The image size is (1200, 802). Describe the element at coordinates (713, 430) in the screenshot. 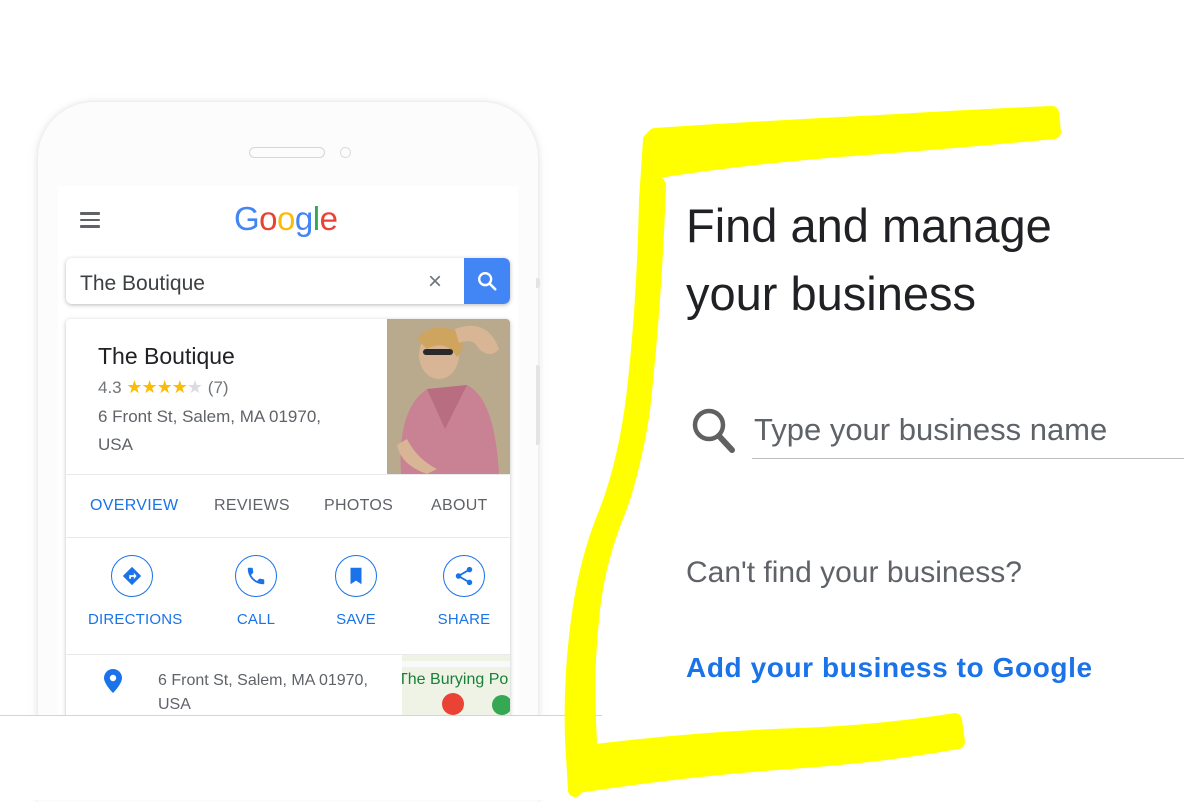

I see `search-icon` at that location.